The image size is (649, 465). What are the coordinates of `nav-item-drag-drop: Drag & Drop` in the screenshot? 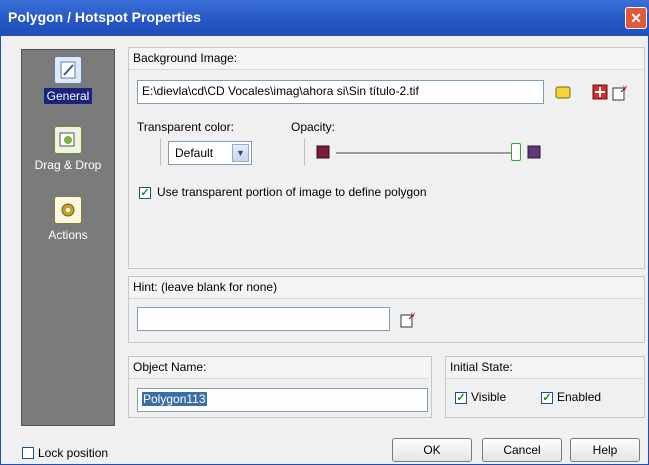 It's located at (68, 149).